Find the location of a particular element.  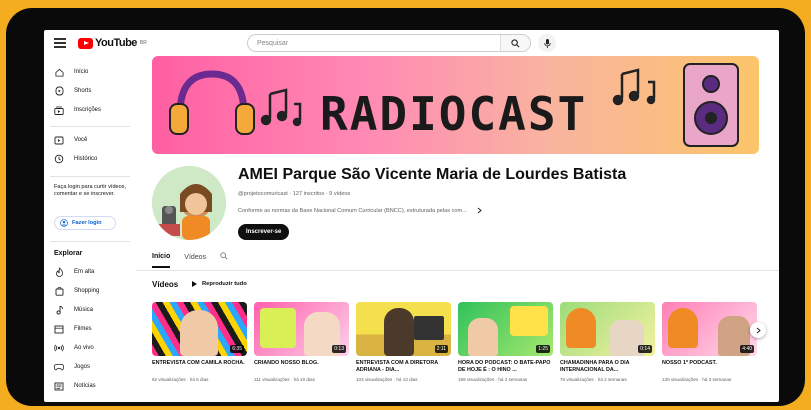

subscribe-button: Inscrever-se is located at coordinates (264, 232).